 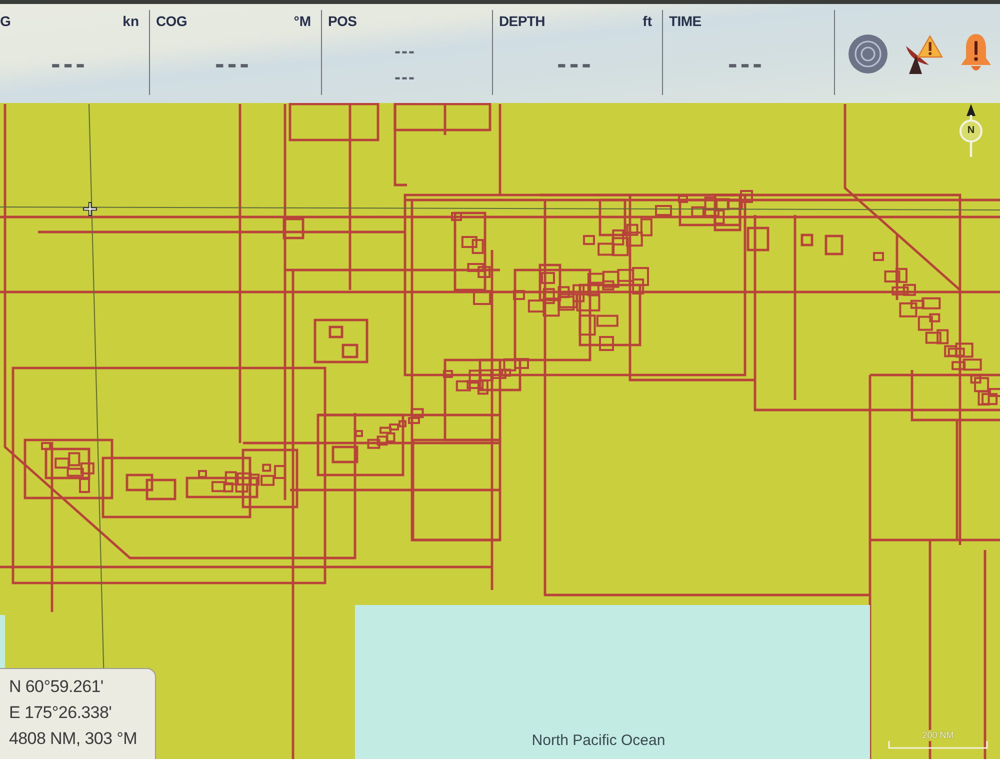 What do you see at coordinates (342, 21) in the screenshot?
I see `field-label: POS` at bounding box center [342, 21].